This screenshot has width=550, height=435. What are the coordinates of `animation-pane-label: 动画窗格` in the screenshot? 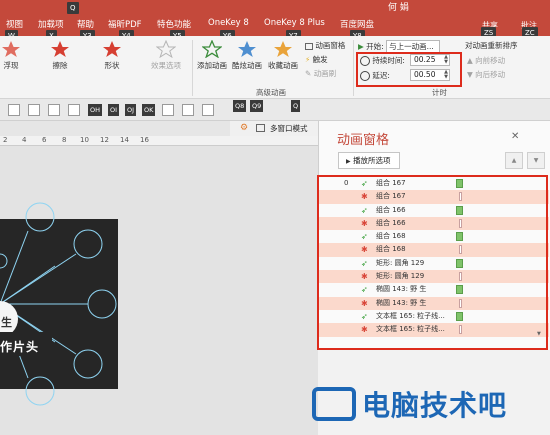 It's located at (330, 45).